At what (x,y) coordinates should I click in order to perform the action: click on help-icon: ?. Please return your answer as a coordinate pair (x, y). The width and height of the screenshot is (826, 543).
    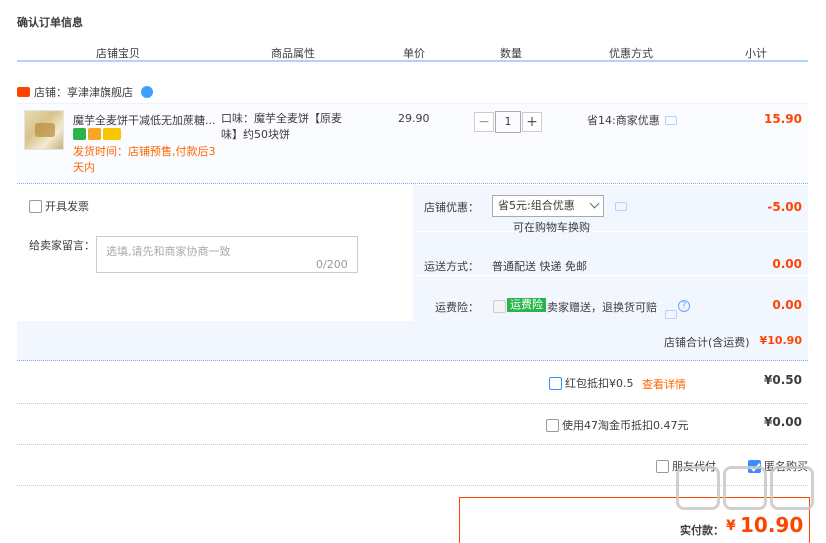
    Looking at the image, I should click on (684, 306).